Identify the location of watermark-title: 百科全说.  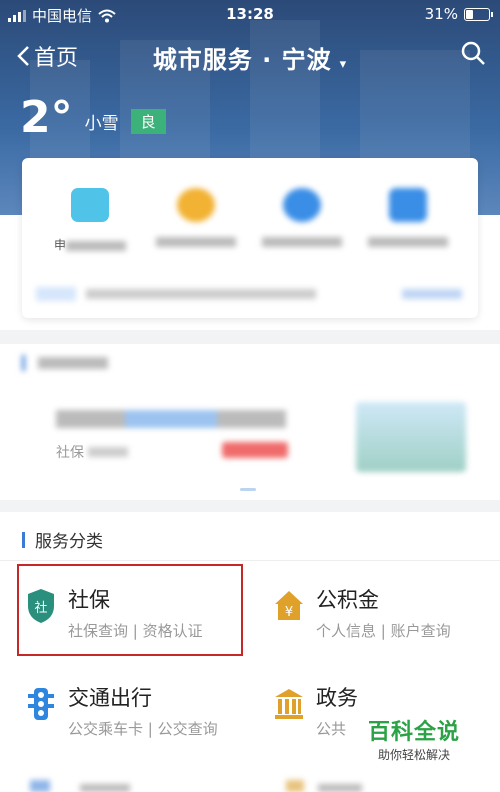
(413, 732).